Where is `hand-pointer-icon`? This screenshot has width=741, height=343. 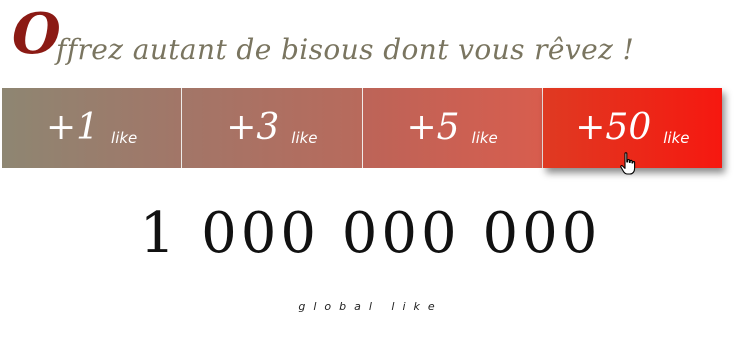 hand-pointer-icon is located at coordinates (628, 163).